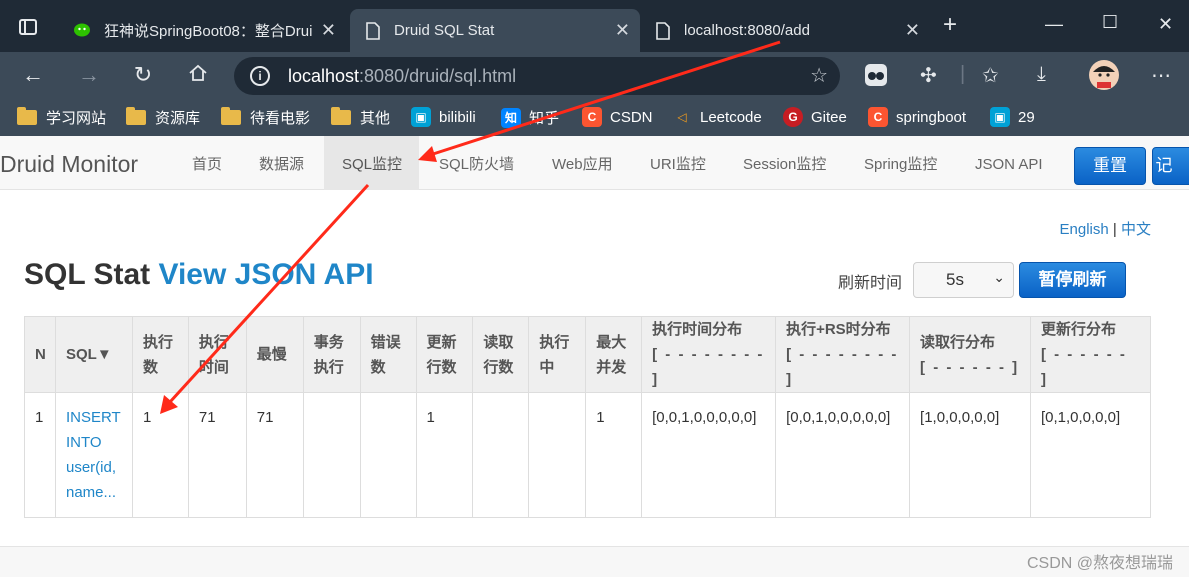  I want to click on tab-localhost-add: localhost:8080/add ✕, so click(785, 30).